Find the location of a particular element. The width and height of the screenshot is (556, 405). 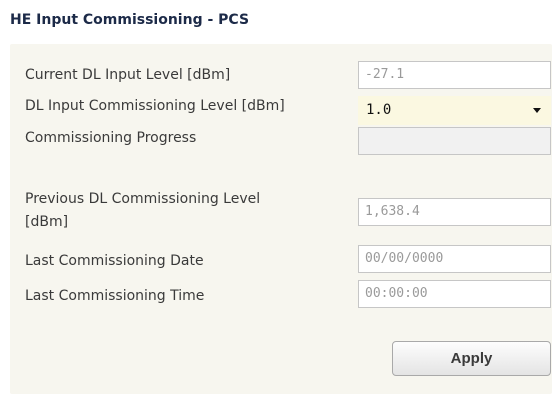

dl-input-commissioning-level-label: DL Input Commissioning Level [dBm] is located at coordinates (155, 106).